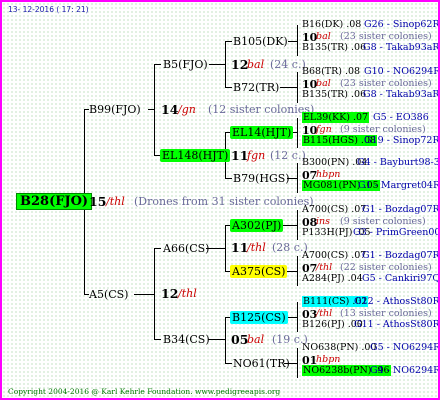 This screenshot has width=440, height=400. What do you see at coordinates (54, 201) in the screenshot?
I see `root-node: B28(FJO)` at bounding box center [54, 201].